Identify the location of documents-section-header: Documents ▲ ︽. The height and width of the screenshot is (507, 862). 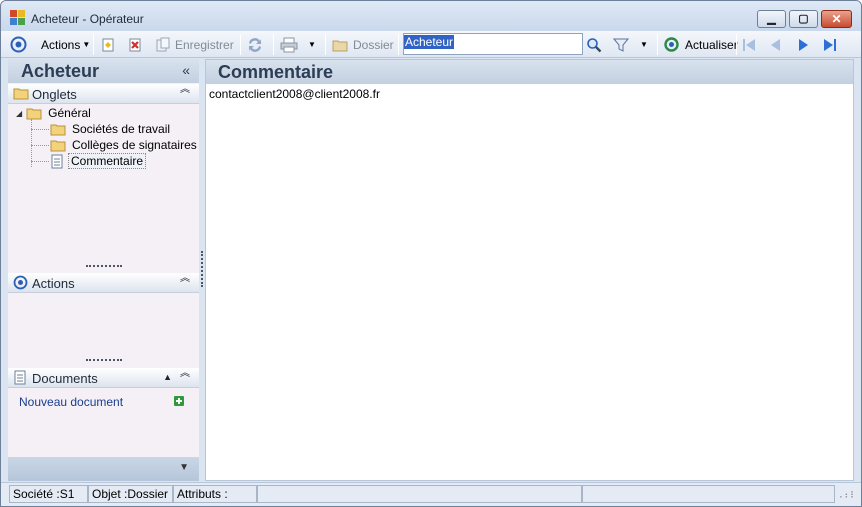
(103, 378).